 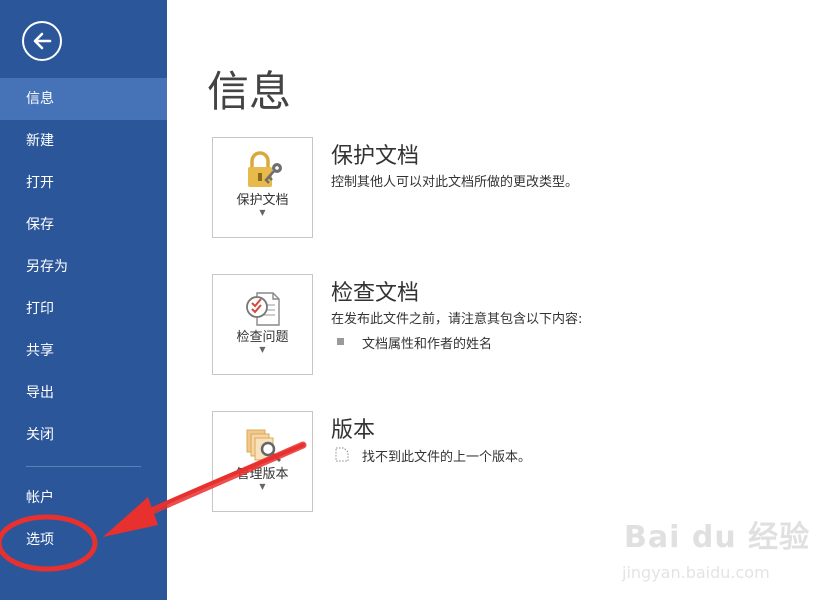 I want to click on section-title-versions: 版本, so click(x=353, y=430).